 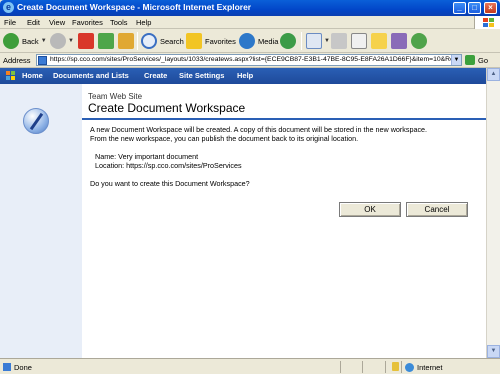 What do you see at coordinates (115, 96) in the screenshot?
I see `site-name: Team Web Site` at bounding box center [115, 96].